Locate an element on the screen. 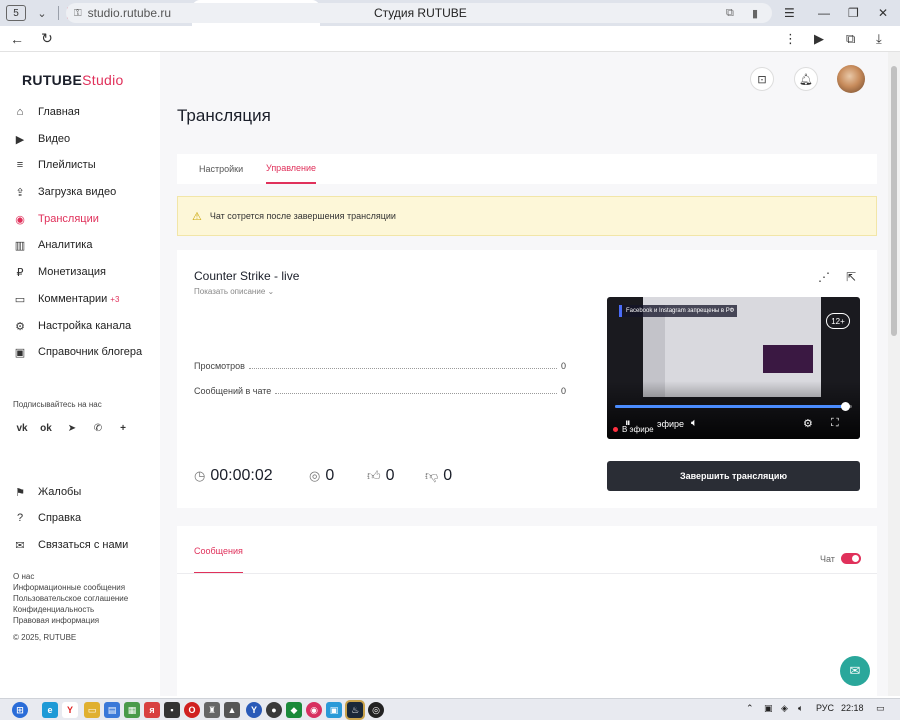 This screenshot has height=720, width=900. sidebar-item-2: ≡ Плейлисты is located at coordinates (54, 165).